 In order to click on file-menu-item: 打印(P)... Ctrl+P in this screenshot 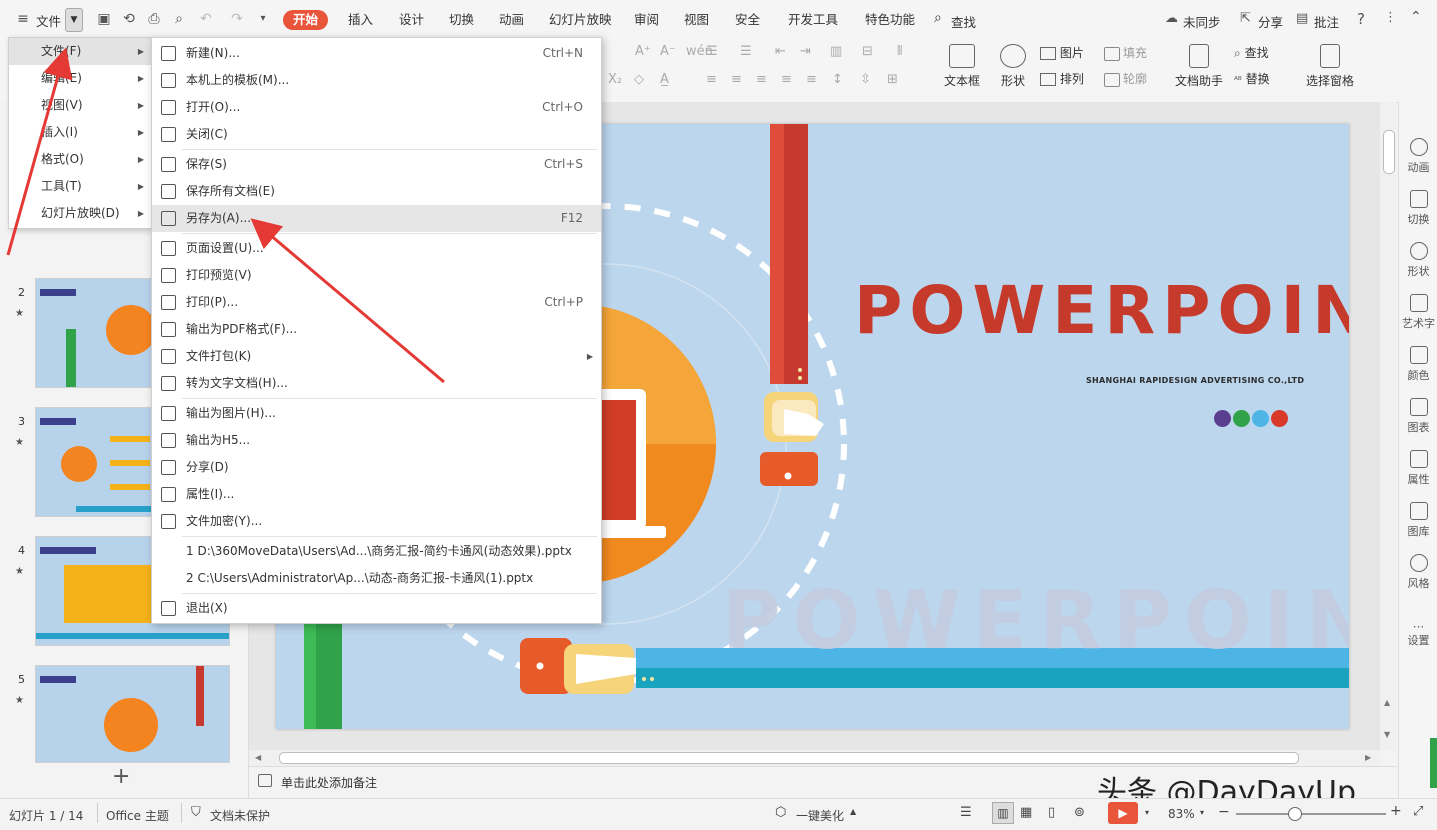, I will do `click(376, 302)`.